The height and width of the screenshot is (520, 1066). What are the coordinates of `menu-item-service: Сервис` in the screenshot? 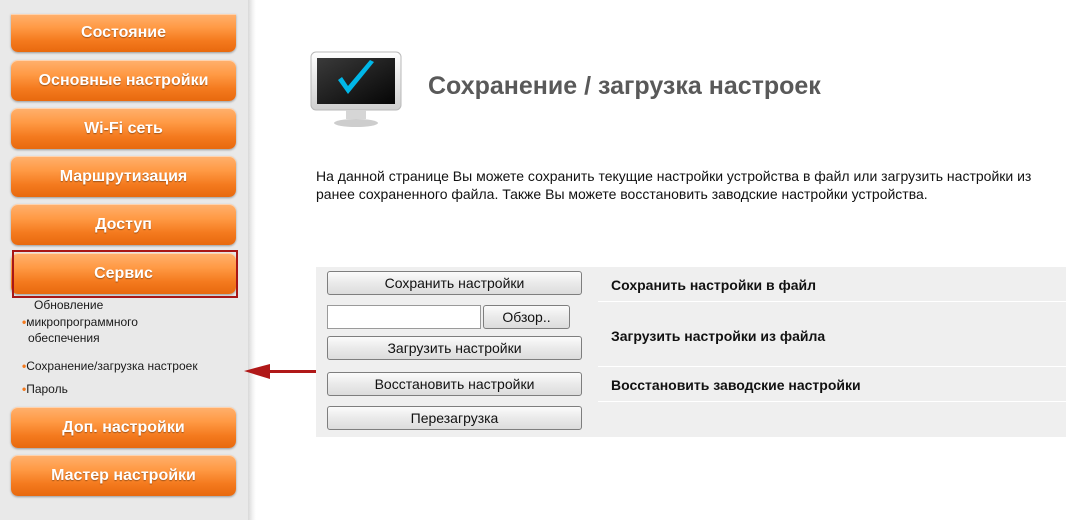 It's located at (123, 273).